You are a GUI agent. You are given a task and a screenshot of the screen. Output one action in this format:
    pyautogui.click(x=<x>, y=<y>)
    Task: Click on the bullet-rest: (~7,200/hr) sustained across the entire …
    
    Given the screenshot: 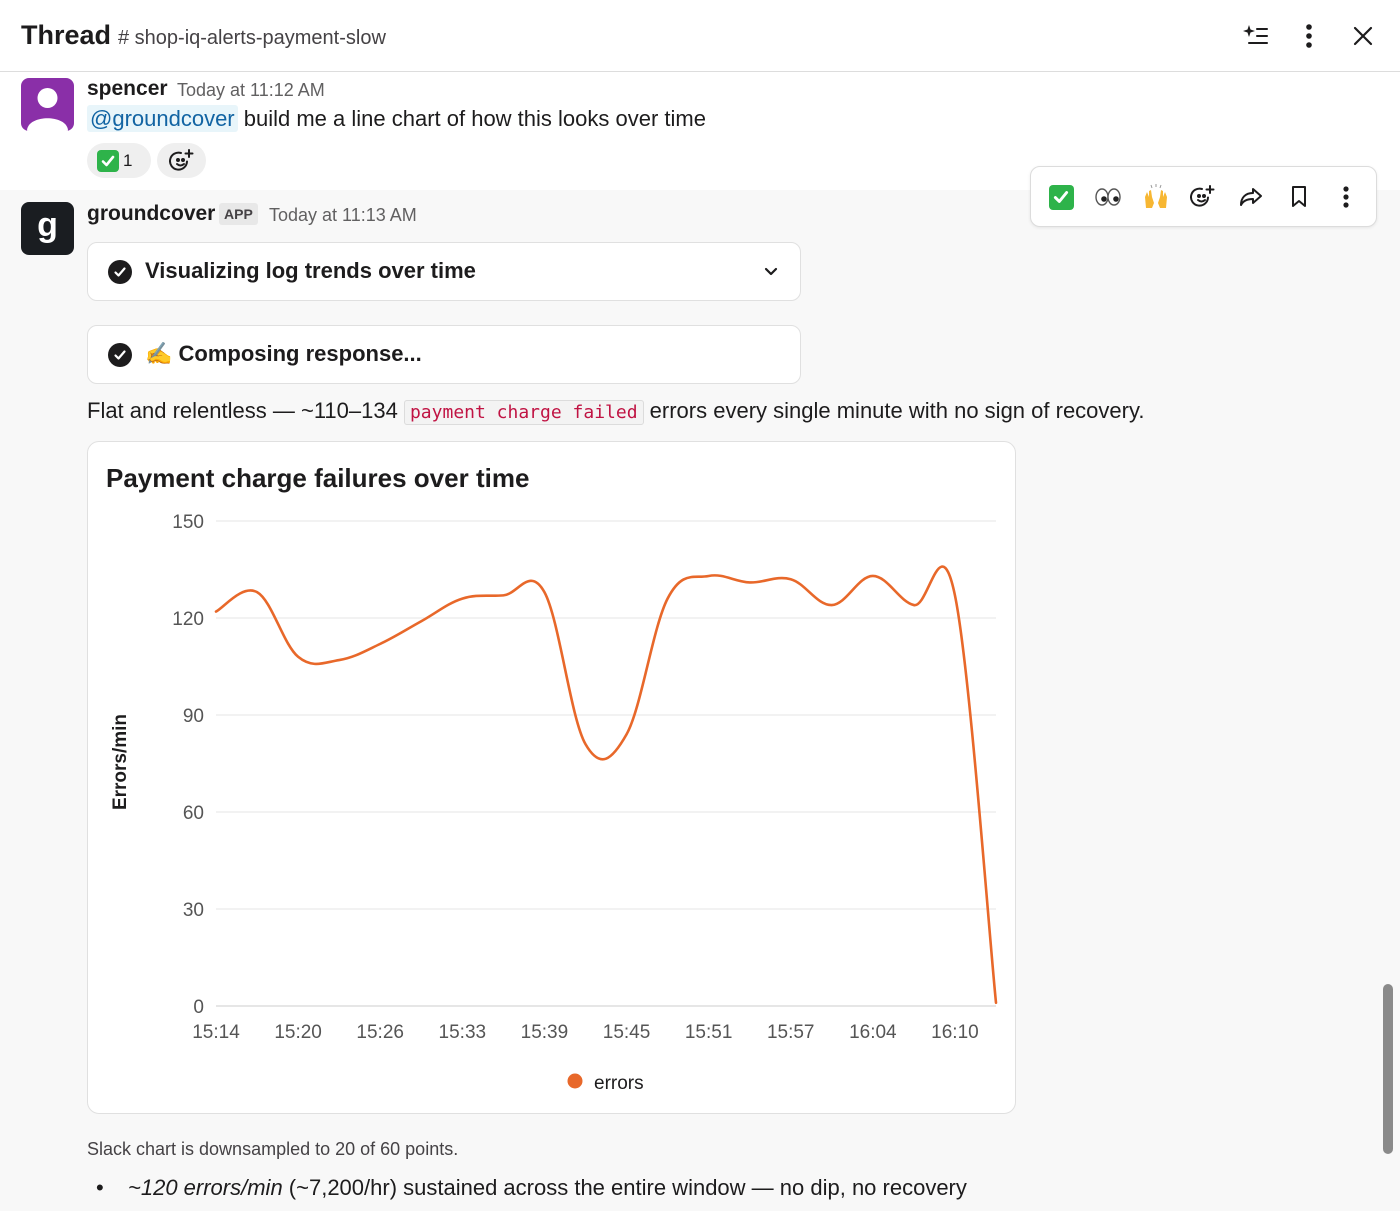 What is the action you would take?
    pyautogui.click(x=624, y=1187)
    